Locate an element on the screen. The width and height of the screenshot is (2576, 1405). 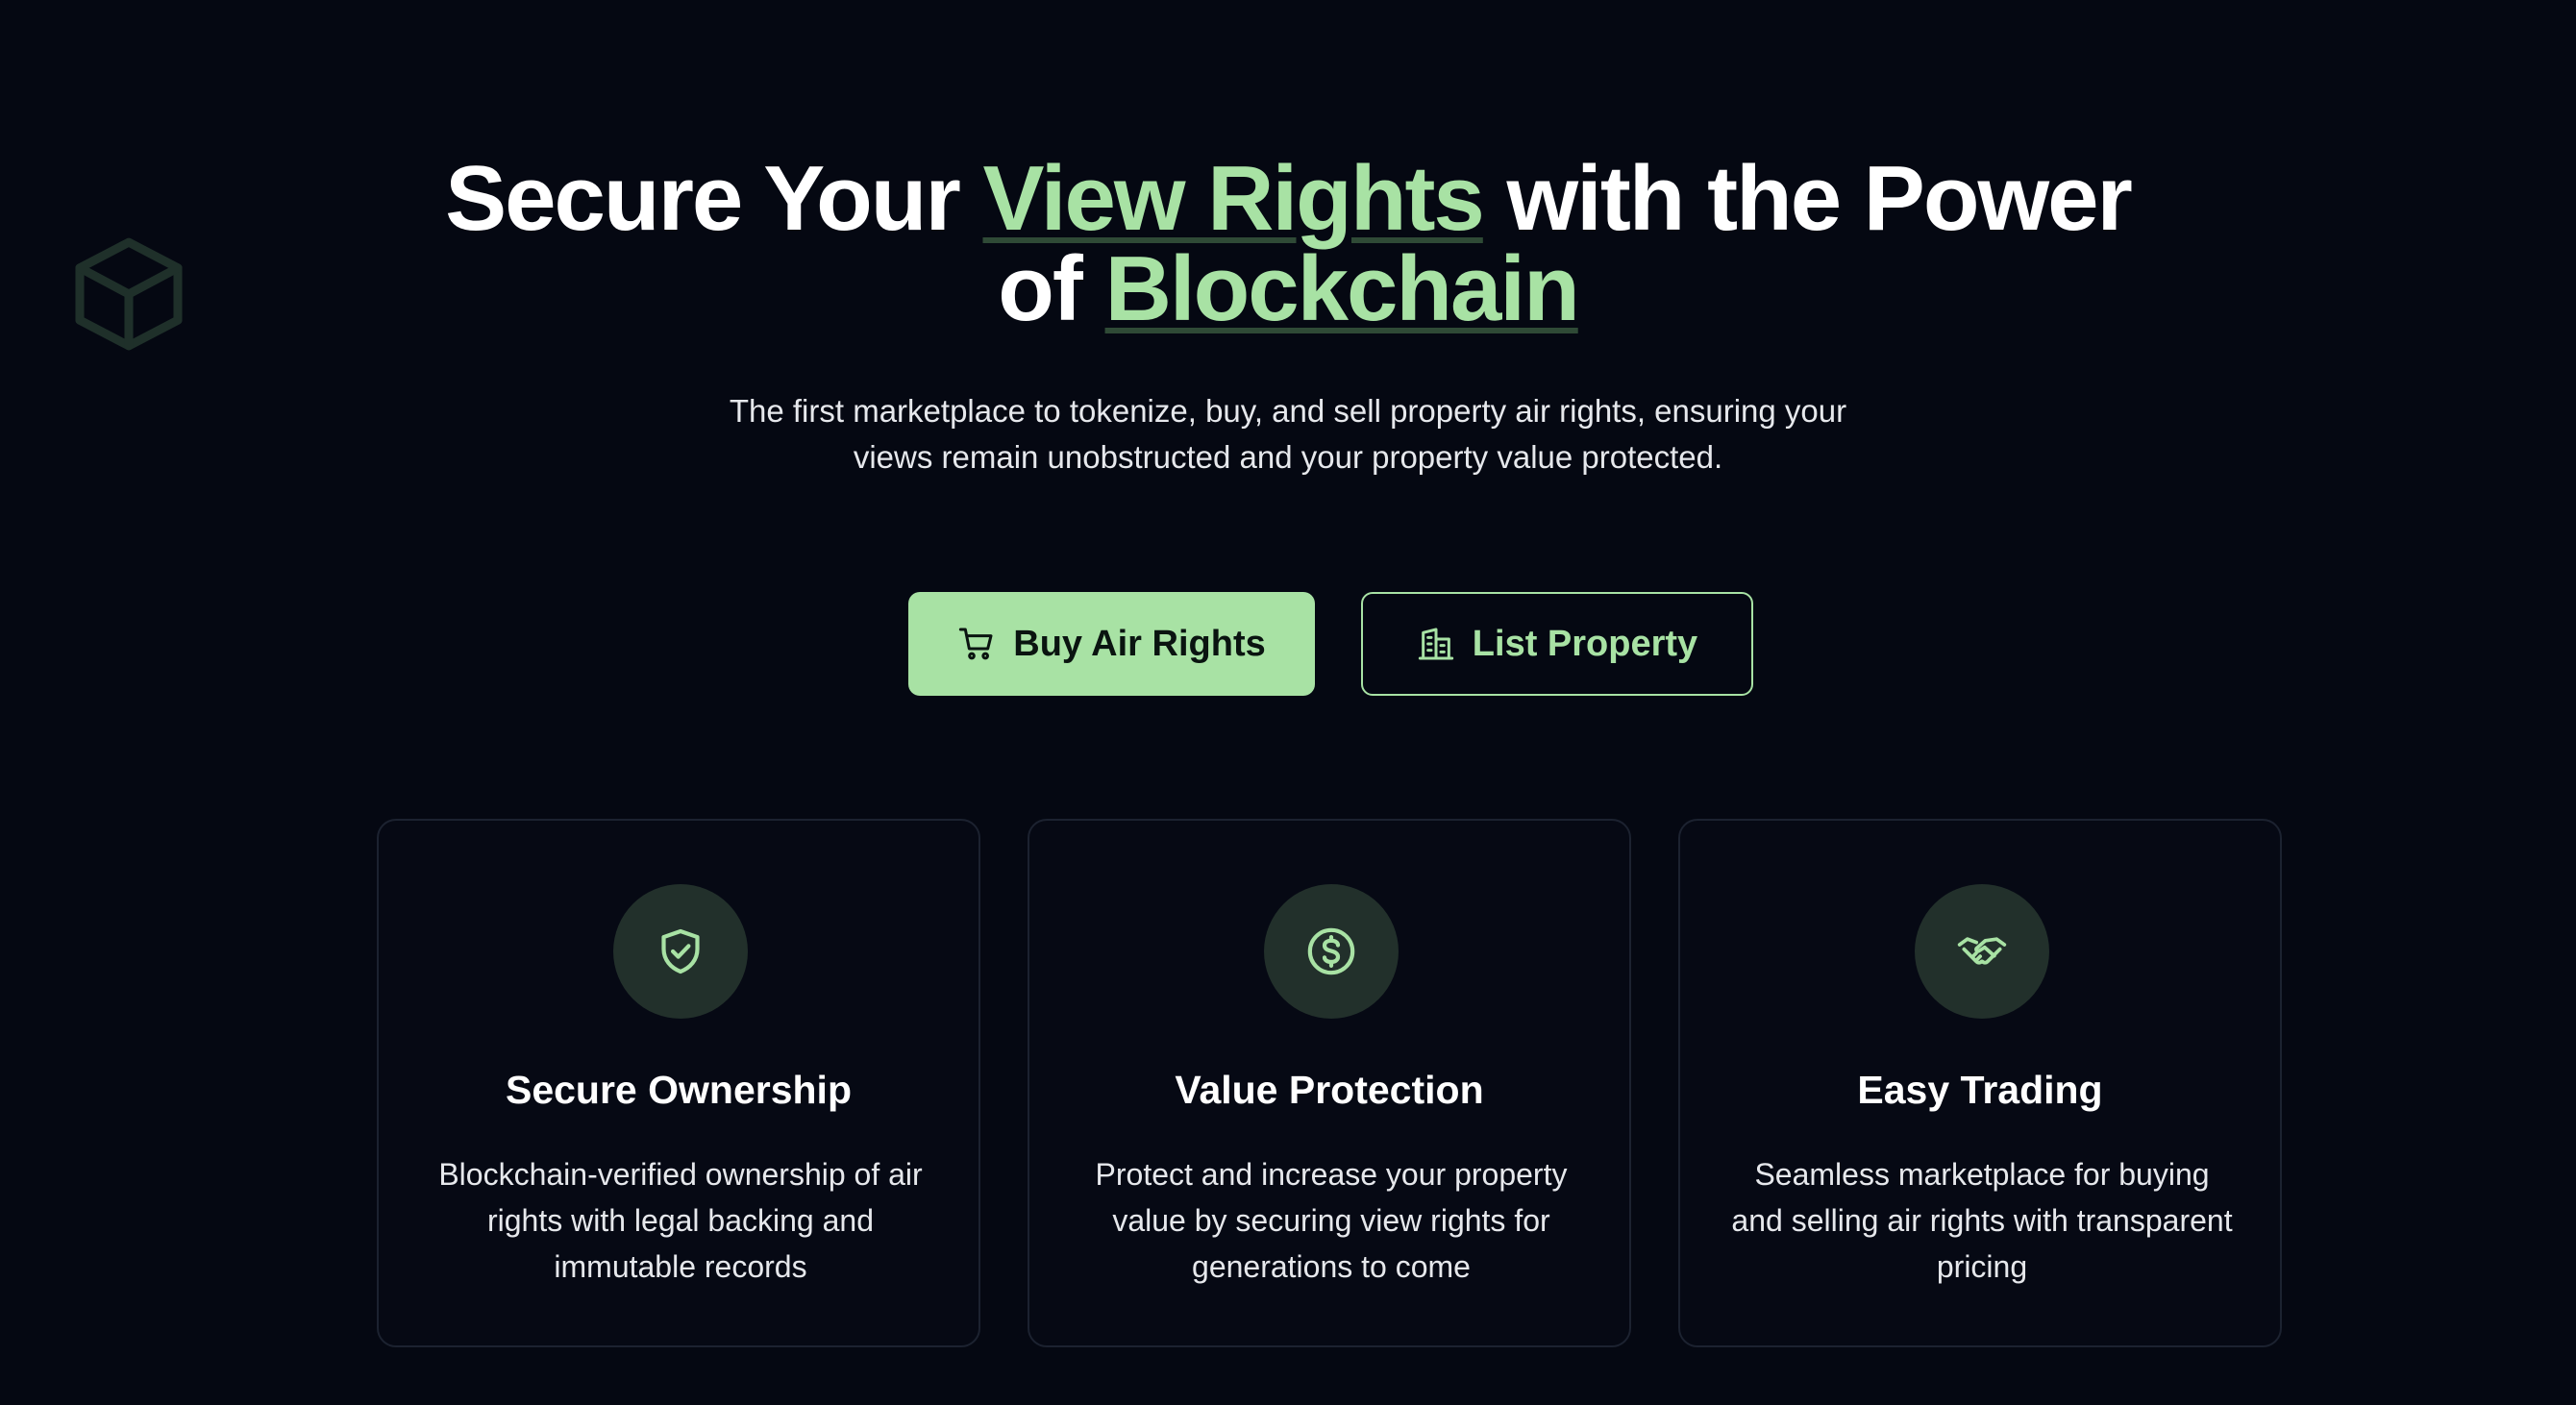
hero-title-line-2: of Blockchain is located at coordinates (1288, 289).